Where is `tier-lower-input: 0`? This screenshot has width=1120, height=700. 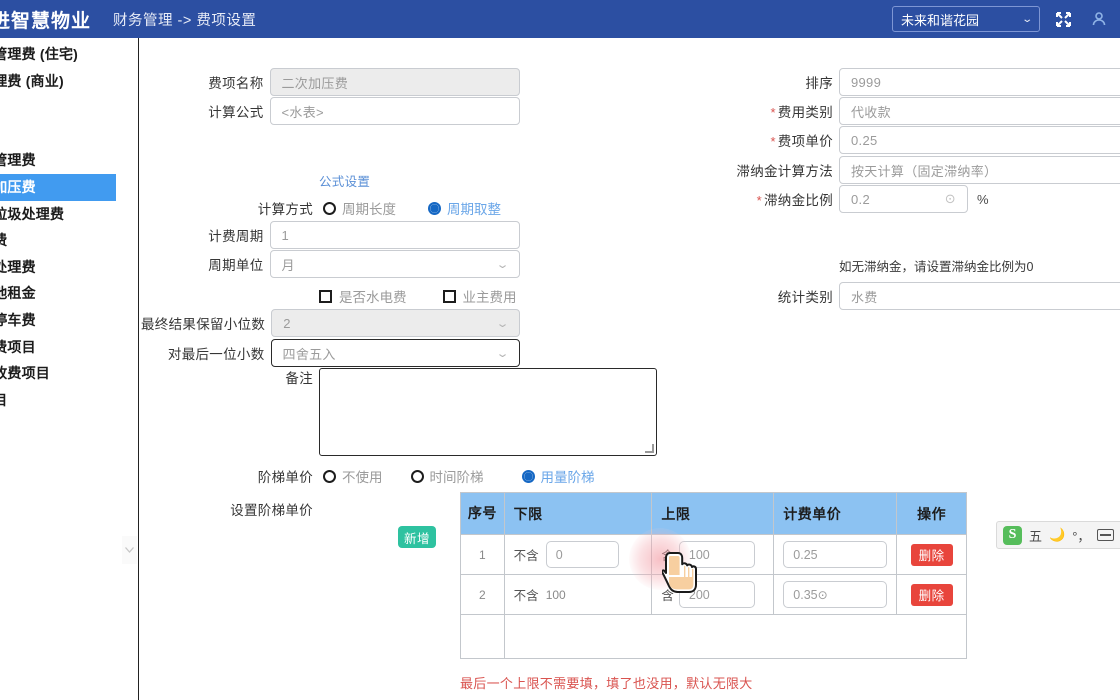
tier-lower-input: 0 is located at coordinates (582, 554).